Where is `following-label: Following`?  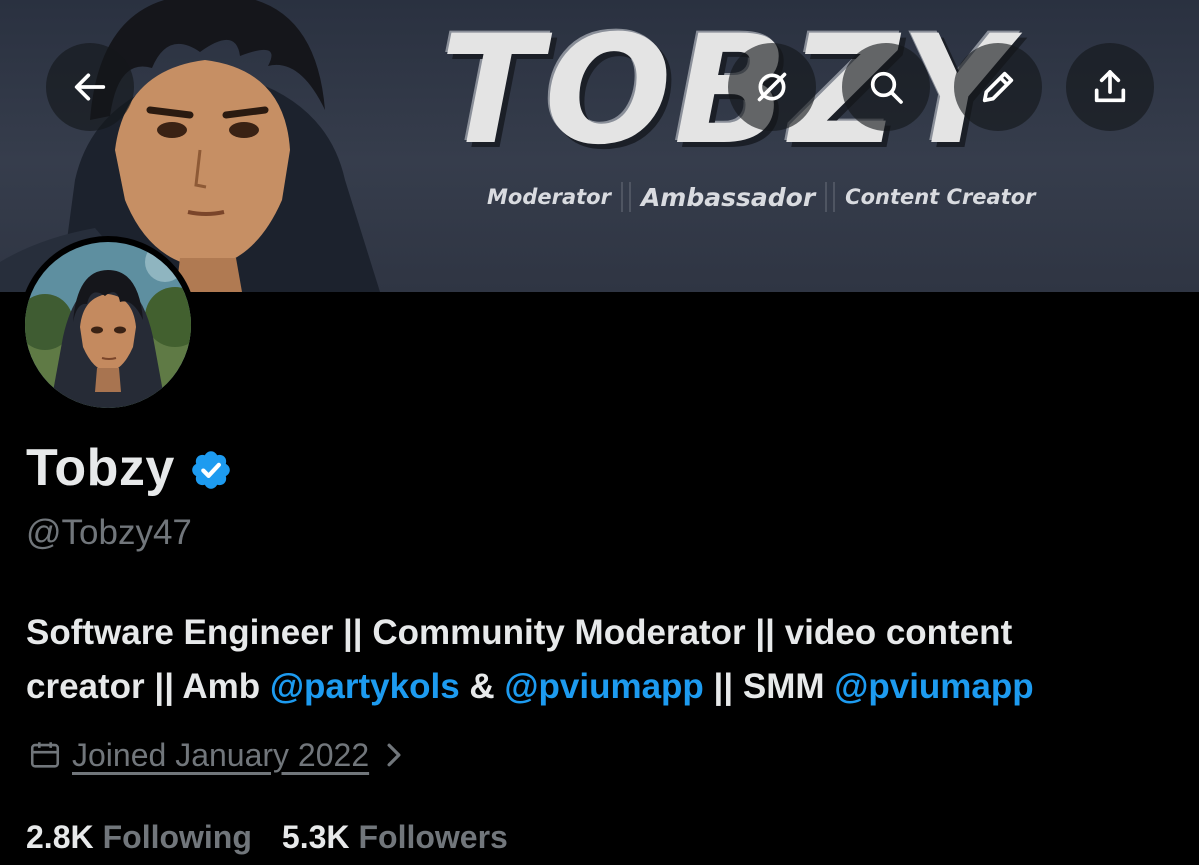
following-label: Following is located at coordinates (177, 836).